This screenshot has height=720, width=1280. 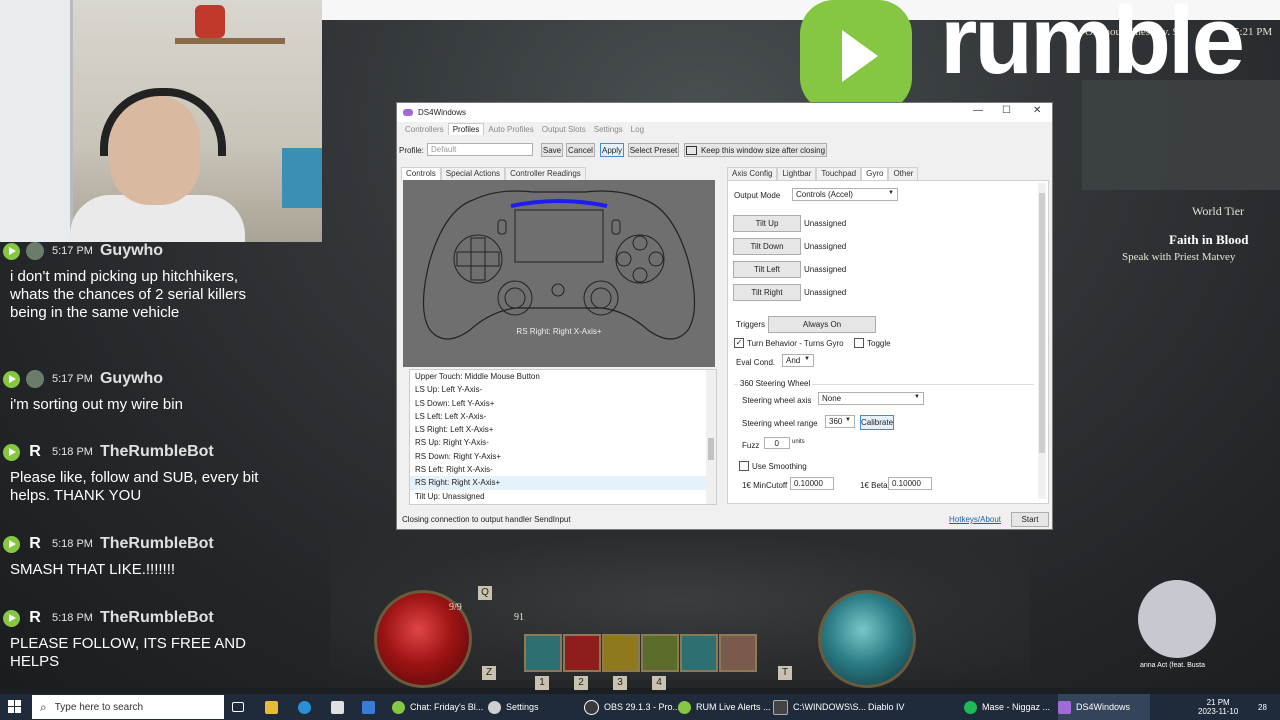 I want to click on task-view-icon, so click(x=240, y=707).